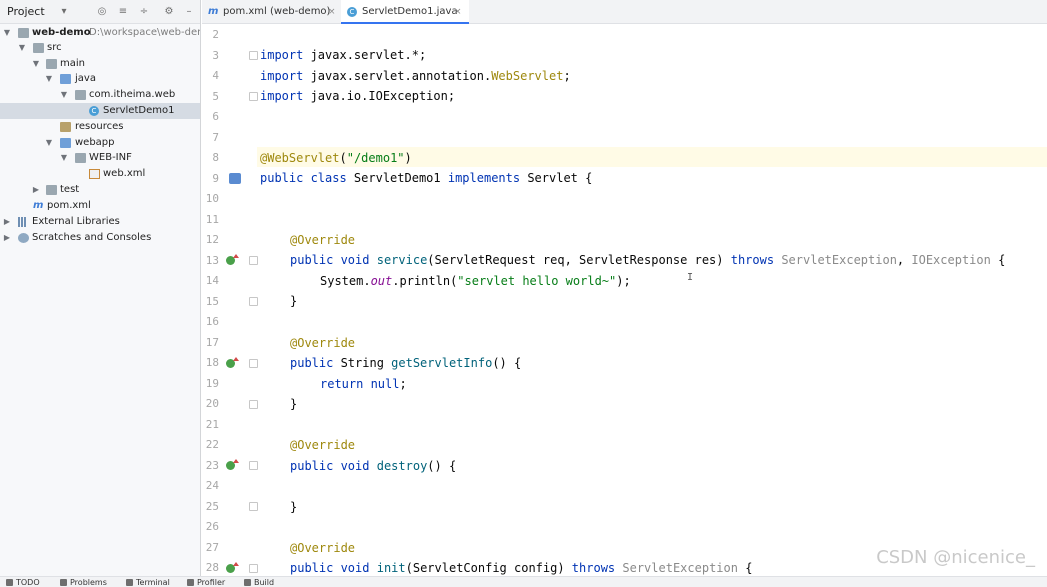 This screenshot has height=587, width=1047. Describe the element at coordinates (72, 63) in the screenshot. I see `tree-item-label: main` at that location.